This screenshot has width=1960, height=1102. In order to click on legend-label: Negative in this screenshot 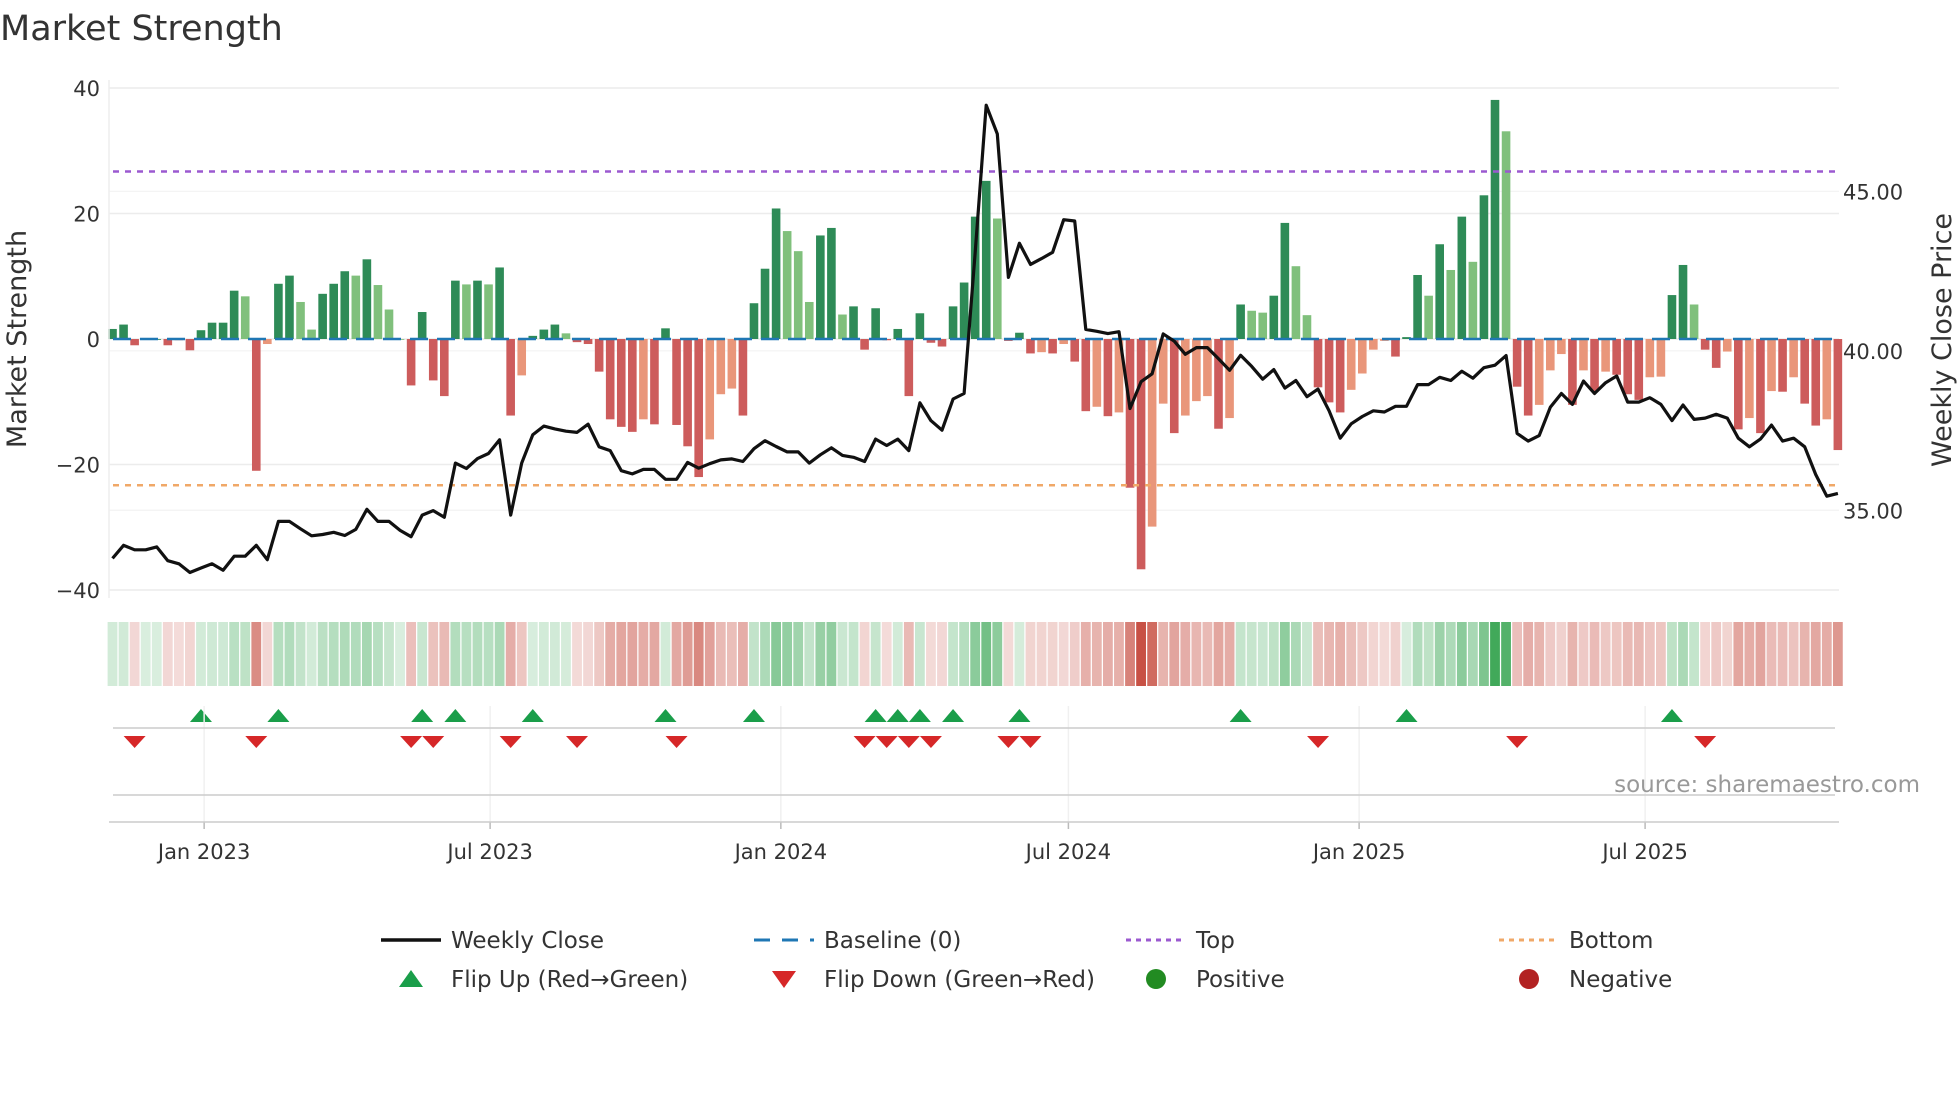, I will do `click(1620, 980)`.